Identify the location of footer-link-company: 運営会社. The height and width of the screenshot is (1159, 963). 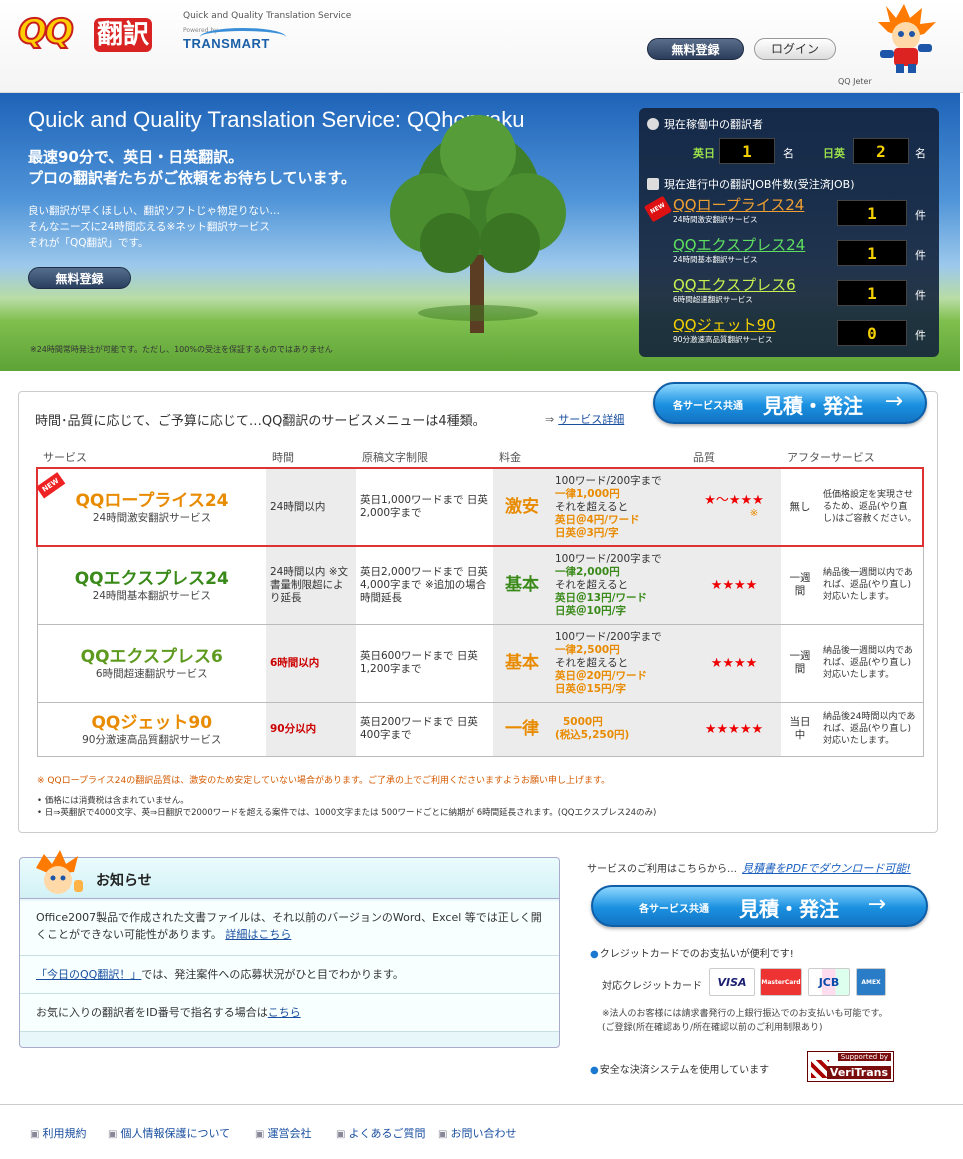
(283, 1133).